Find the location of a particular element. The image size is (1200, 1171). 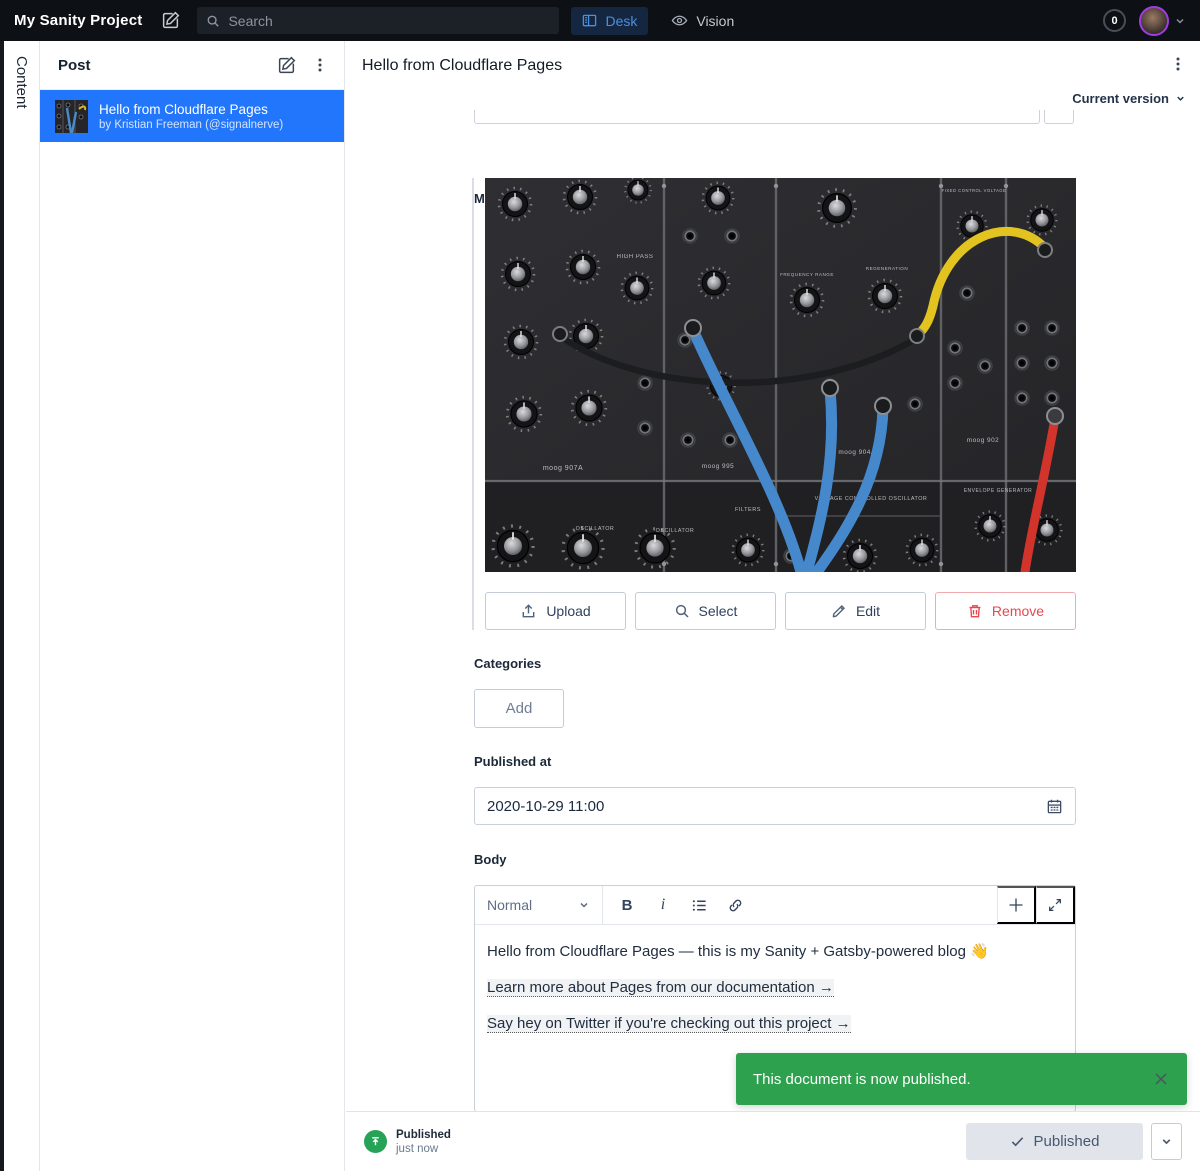

search-input is located at coordinates (389, 20).